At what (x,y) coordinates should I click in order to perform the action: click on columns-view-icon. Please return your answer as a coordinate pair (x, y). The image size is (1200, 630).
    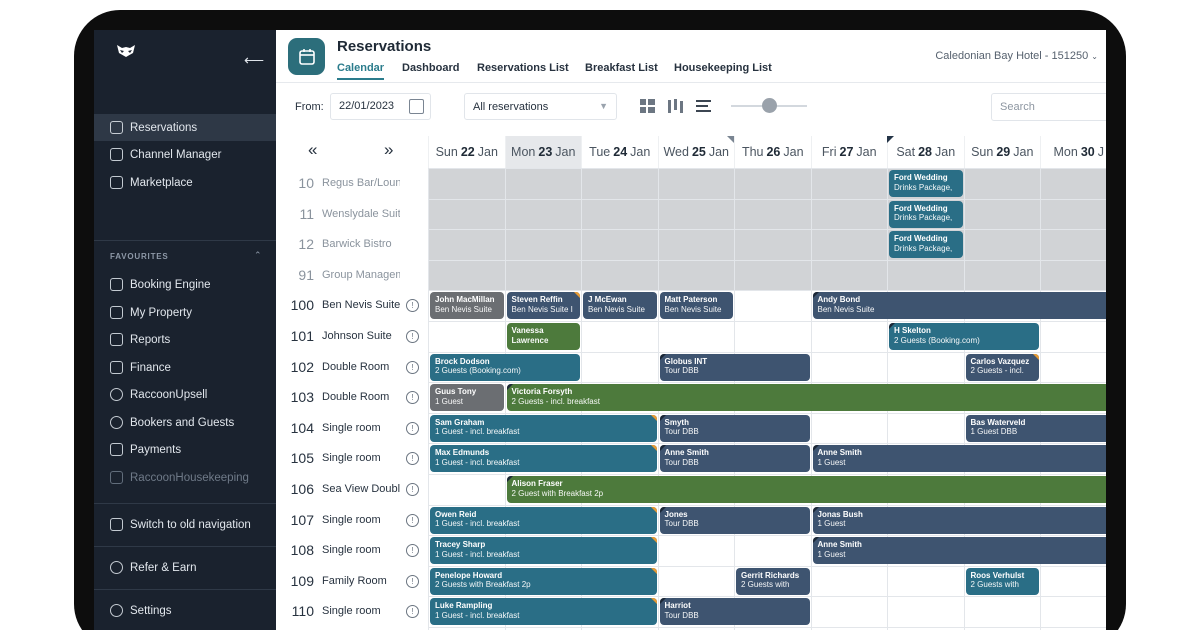
    Looking at the image, I should click on (675, 106).